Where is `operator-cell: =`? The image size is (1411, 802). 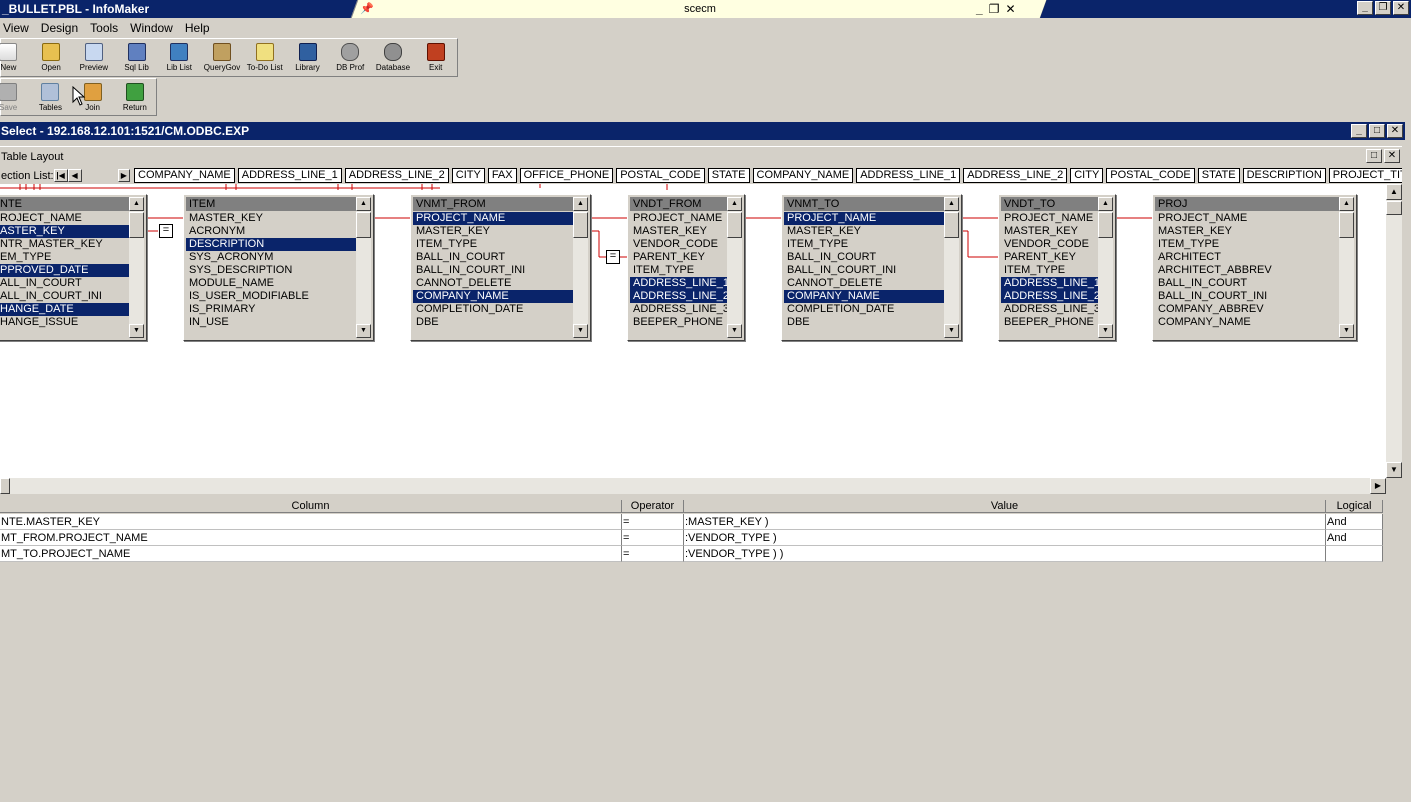 operator-cell: = is located at coordinates (653, 538).